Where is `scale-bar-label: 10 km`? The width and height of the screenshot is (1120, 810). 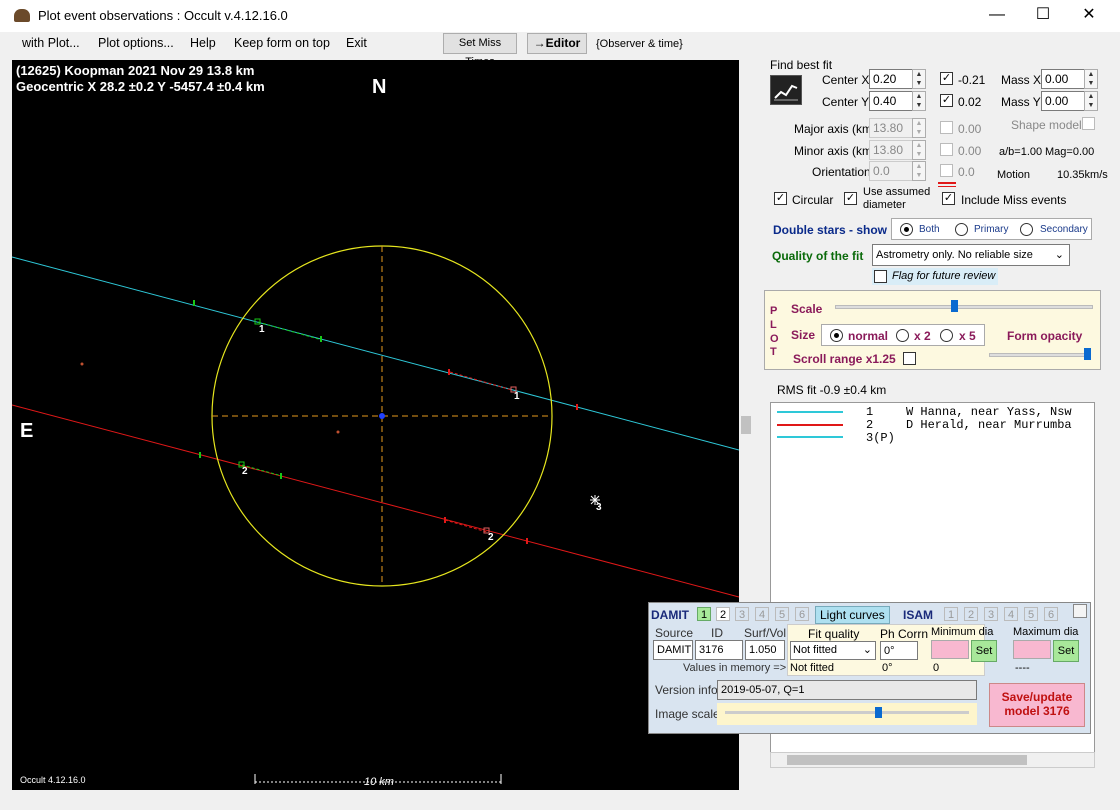 scale-bar-label: 10 km is located at coordinates (379, 782).